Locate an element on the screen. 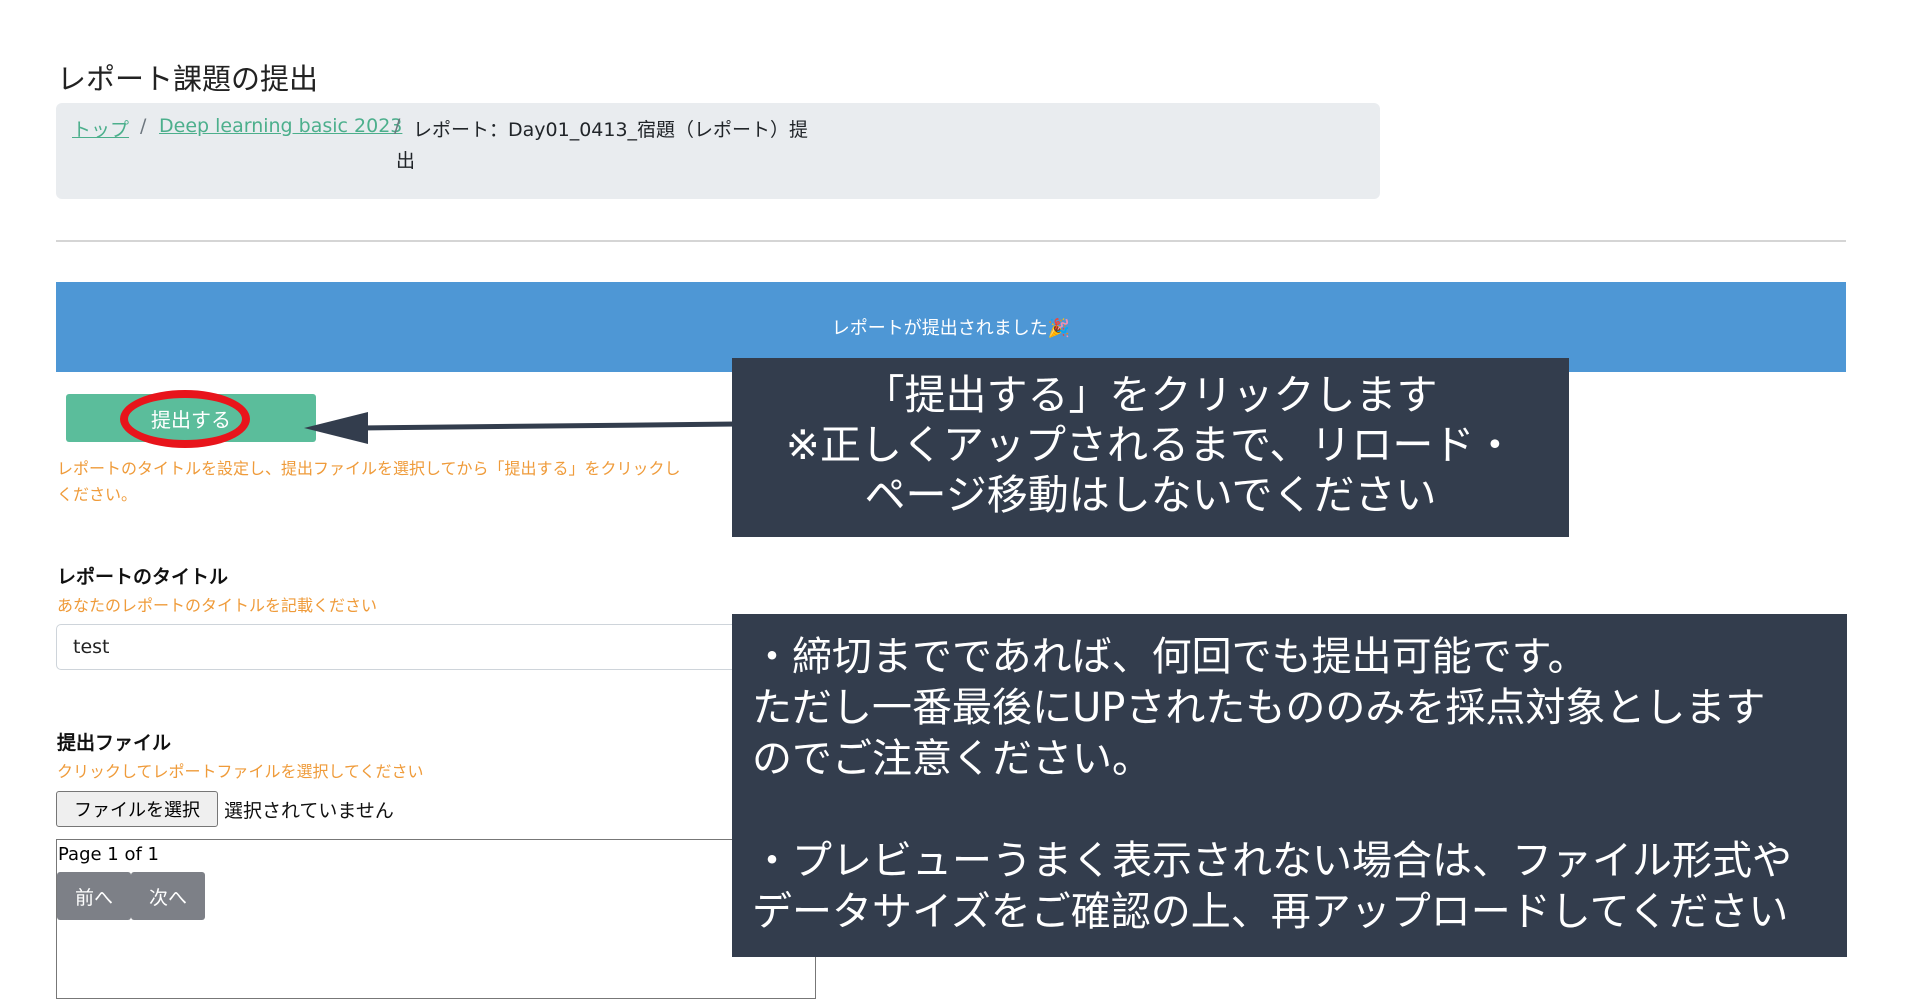  report-title-input: test is located at coordinates (436, 647).